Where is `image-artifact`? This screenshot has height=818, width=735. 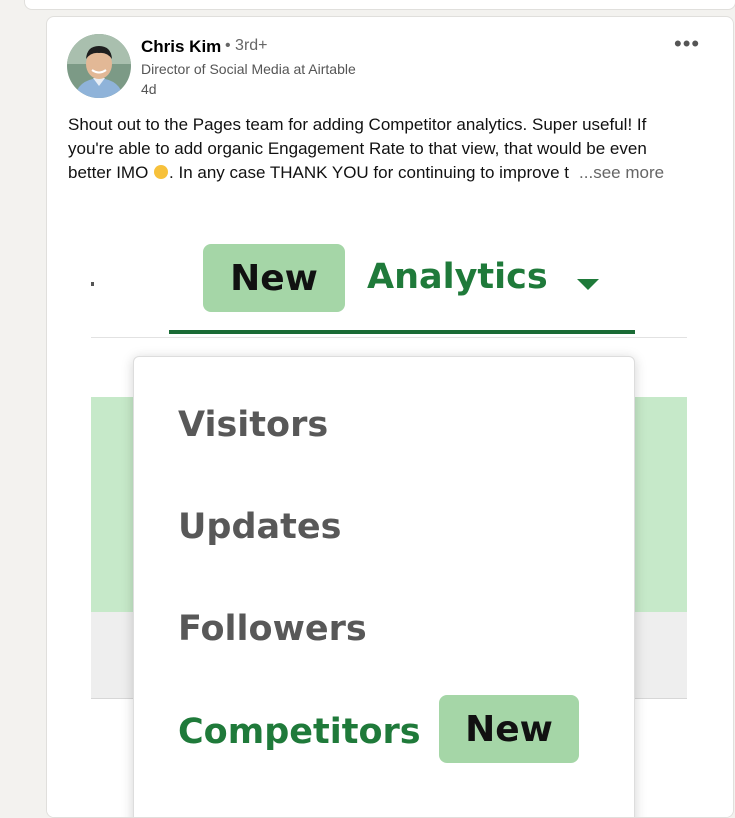
image-artifact is located at coordinates (92, 284).